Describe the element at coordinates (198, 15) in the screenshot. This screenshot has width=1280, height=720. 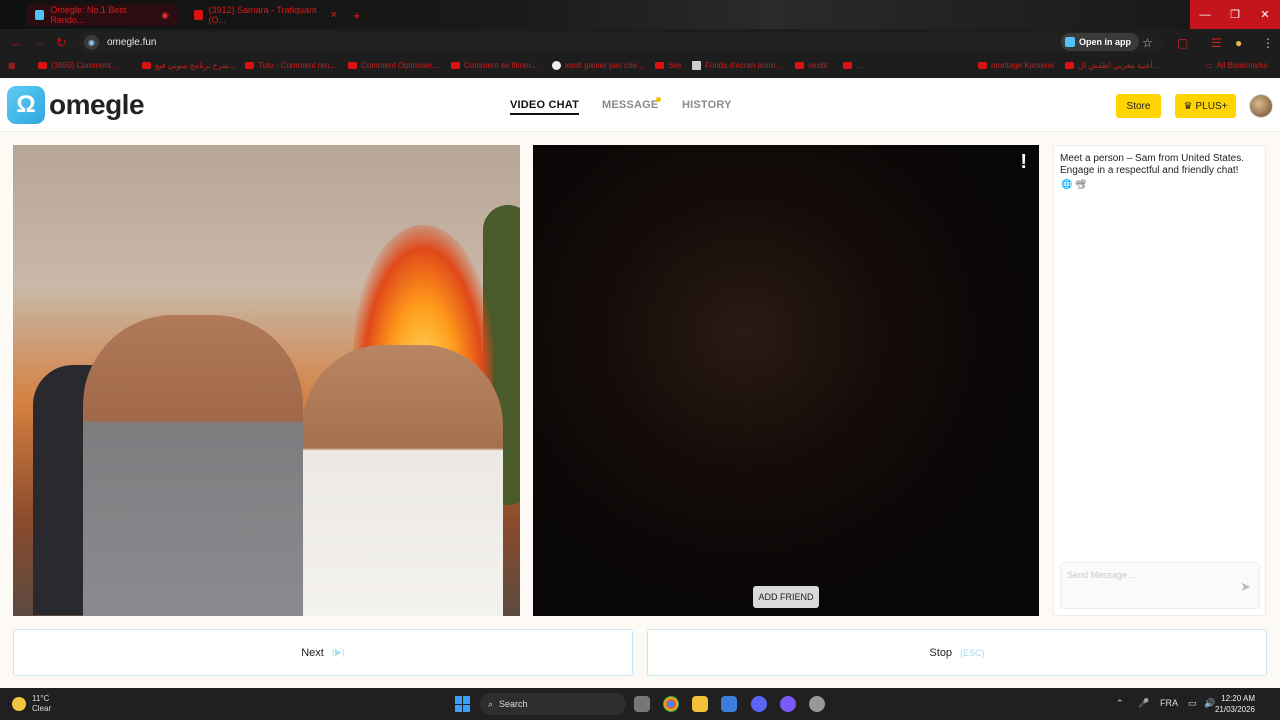
I see `youtube-favicon` at that location.